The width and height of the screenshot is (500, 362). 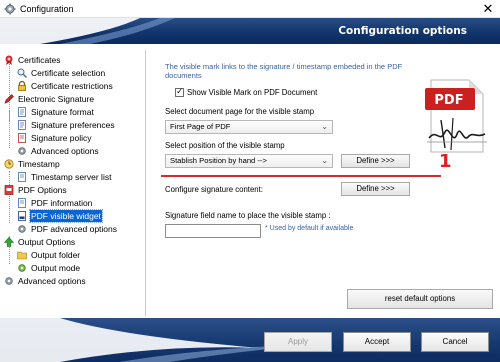 What do you see at coordinates (9, 60) in the screenshot?
I see `certificate-icon` at bounding box center [9, 60].